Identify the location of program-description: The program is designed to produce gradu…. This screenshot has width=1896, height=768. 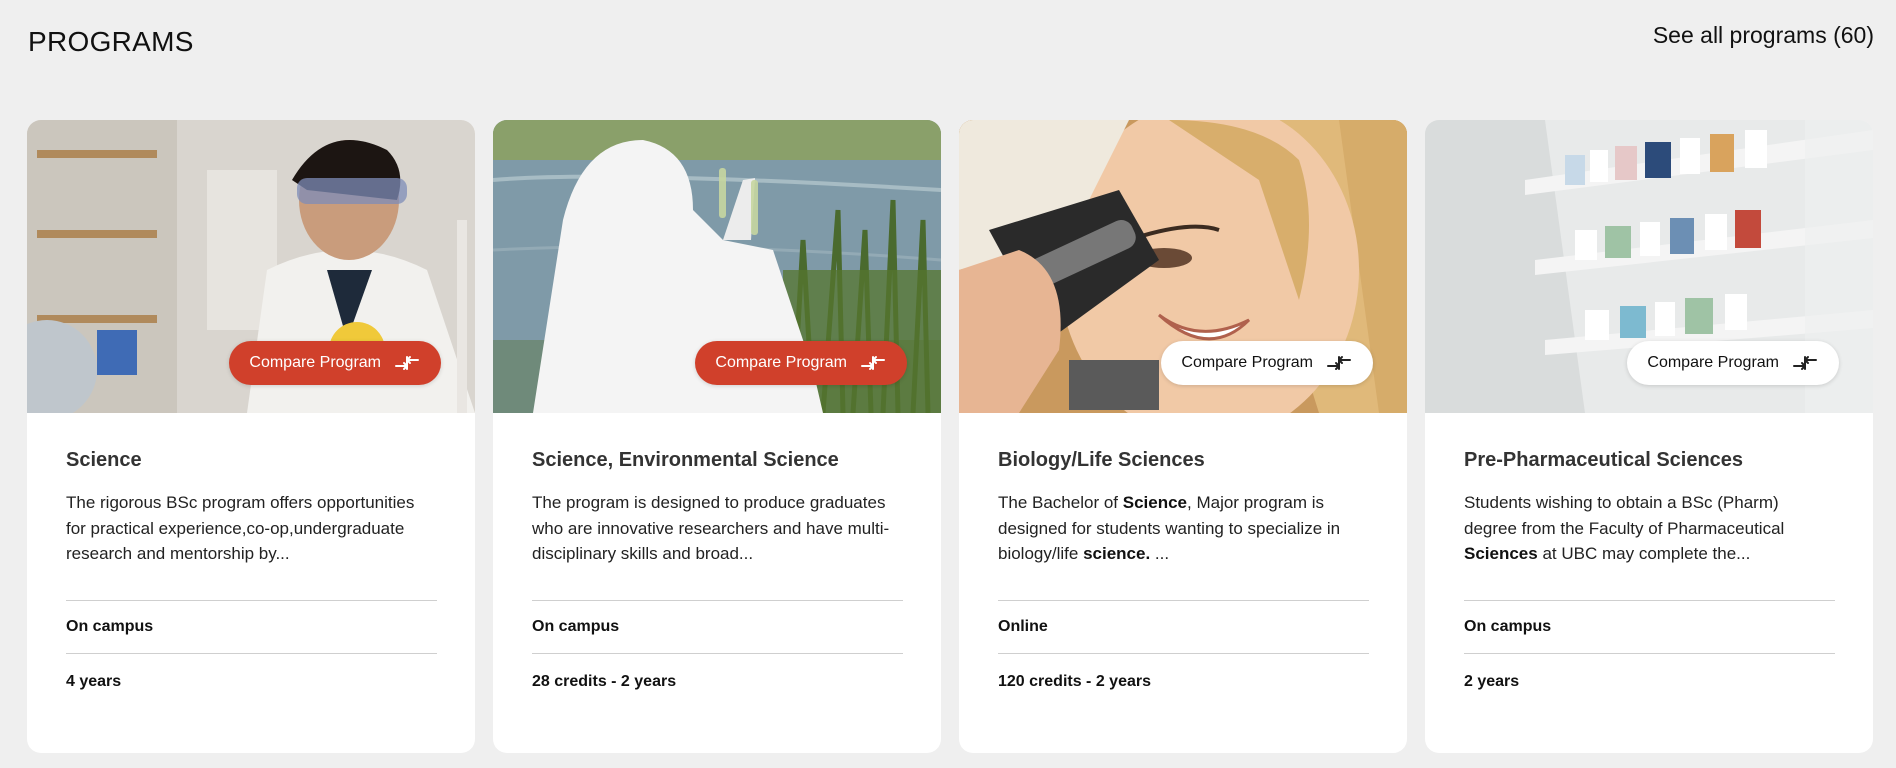
(711, 528).